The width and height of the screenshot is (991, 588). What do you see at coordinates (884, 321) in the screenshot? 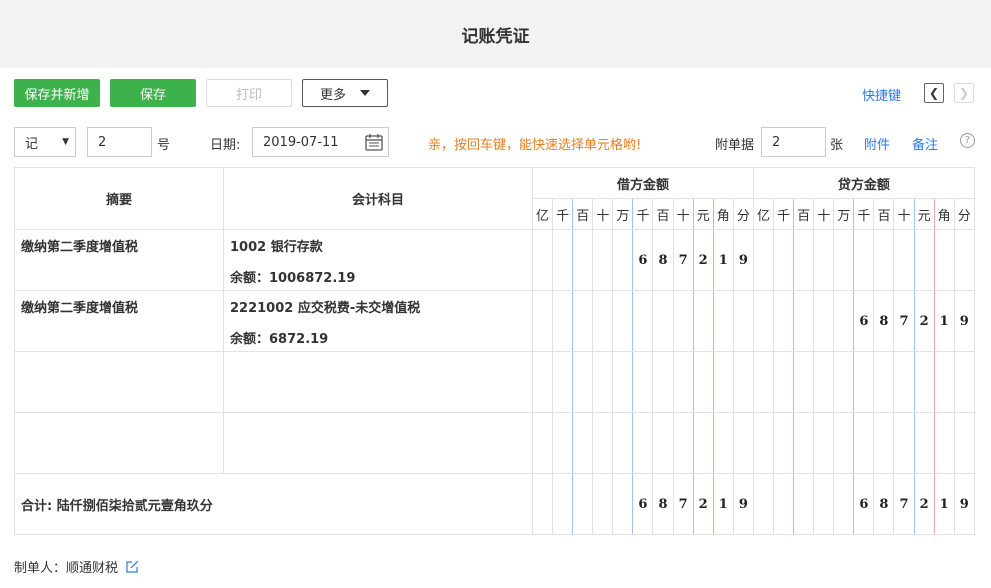
I see `credit-amount-digit: 8` at bounding box center [884, 321].